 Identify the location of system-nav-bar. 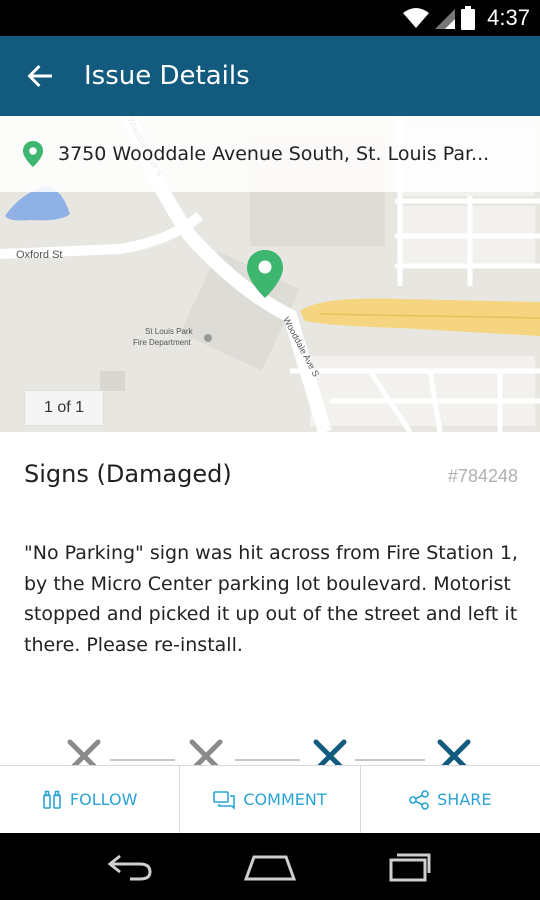
(270, 866).